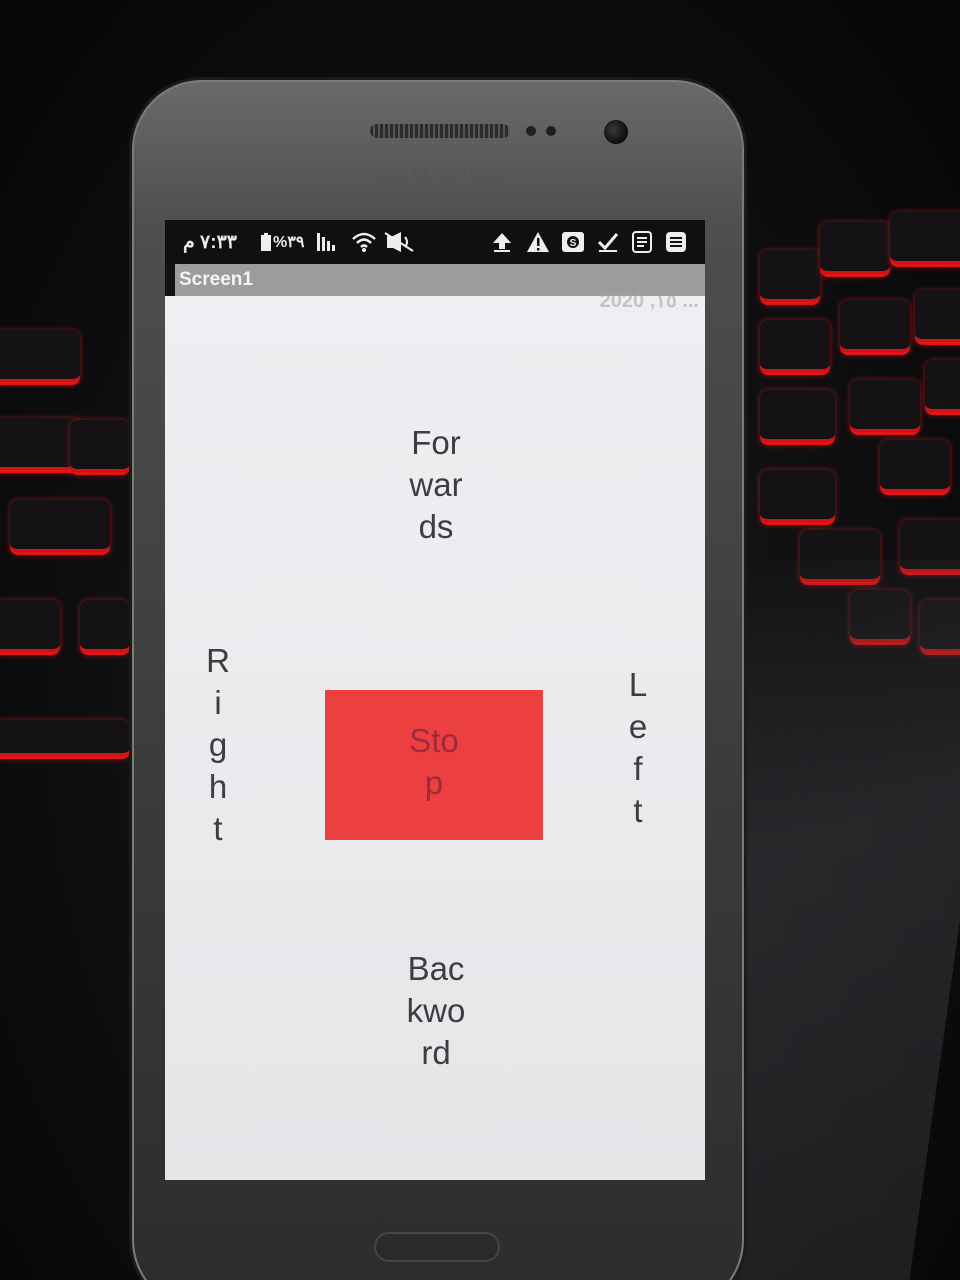 The image size is (960, 1280). I want to click on status-time: ٧:٣٣ م, so click(210, 242).